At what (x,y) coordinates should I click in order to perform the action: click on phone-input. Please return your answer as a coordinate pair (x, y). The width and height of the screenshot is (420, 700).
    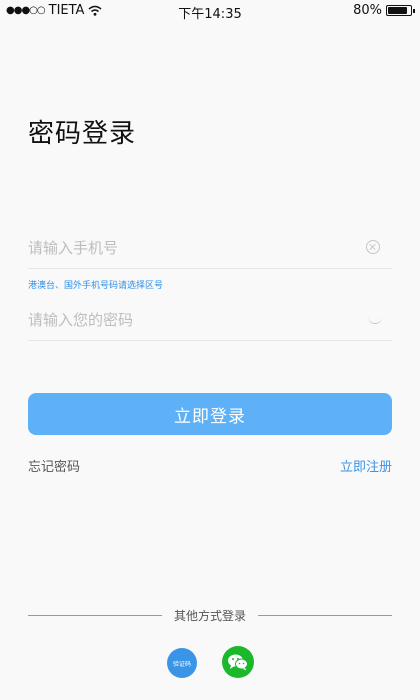
    Looking at the image, I should click on (188, 248).